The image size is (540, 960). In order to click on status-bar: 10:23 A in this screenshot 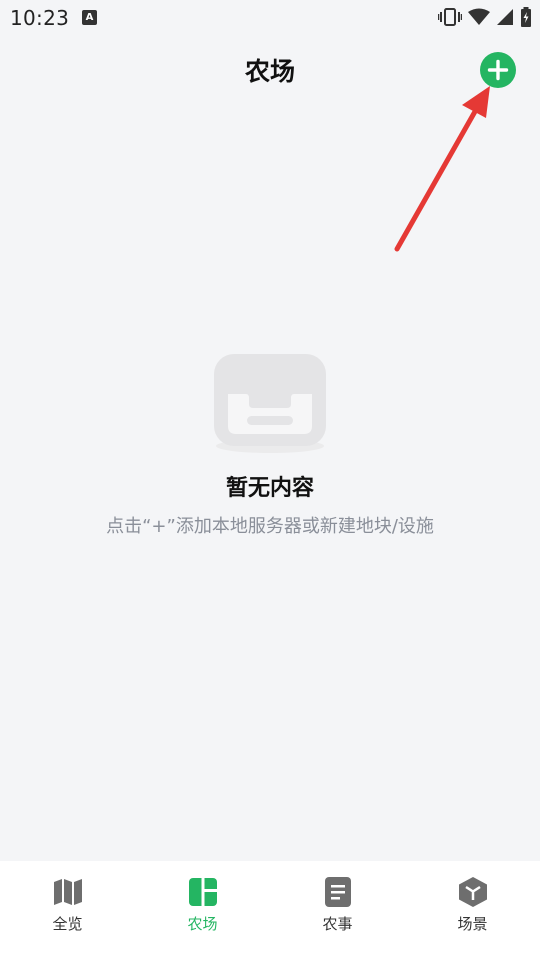, I will do `click(270, 18)`.